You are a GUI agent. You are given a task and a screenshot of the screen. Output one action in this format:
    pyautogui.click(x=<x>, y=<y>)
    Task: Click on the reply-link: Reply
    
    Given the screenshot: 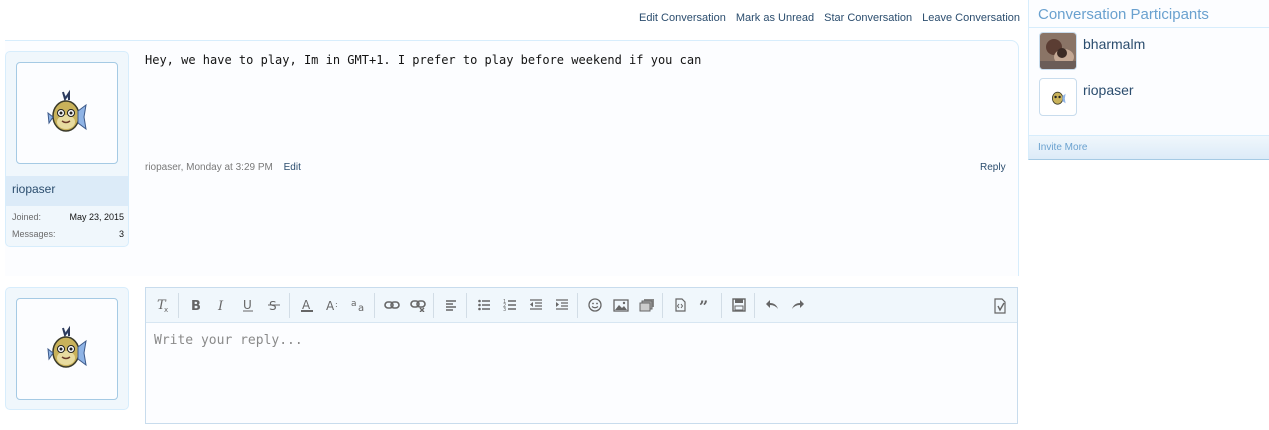 What is the action you would take?
    pyautogui.click(x=993, y=167)
    